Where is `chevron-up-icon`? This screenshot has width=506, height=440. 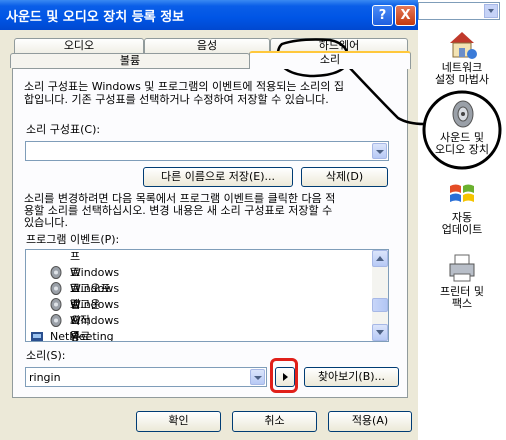 chevron-up-icon is located at coordinates (380, 258).